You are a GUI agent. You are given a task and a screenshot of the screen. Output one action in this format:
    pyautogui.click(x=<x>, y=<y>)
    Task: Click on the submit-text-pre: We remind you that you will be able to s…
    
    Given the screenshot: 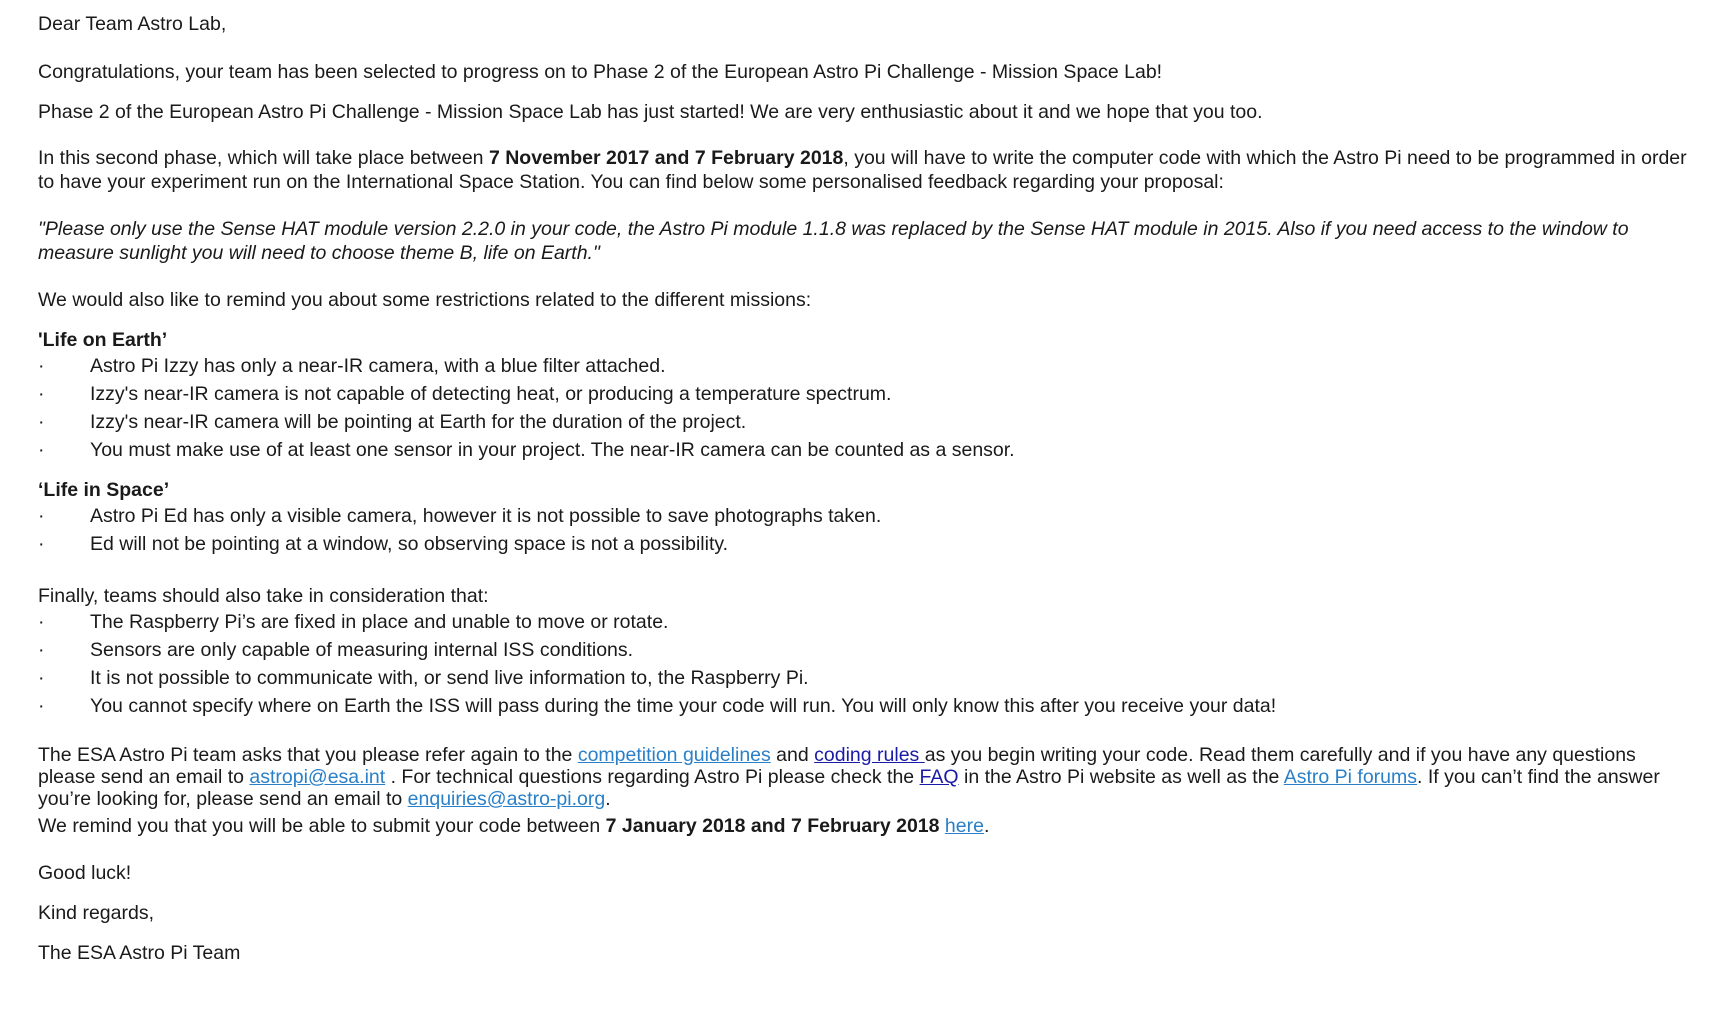 What is the action you would take?
    pyautogui.click(x=322, y=826)
    